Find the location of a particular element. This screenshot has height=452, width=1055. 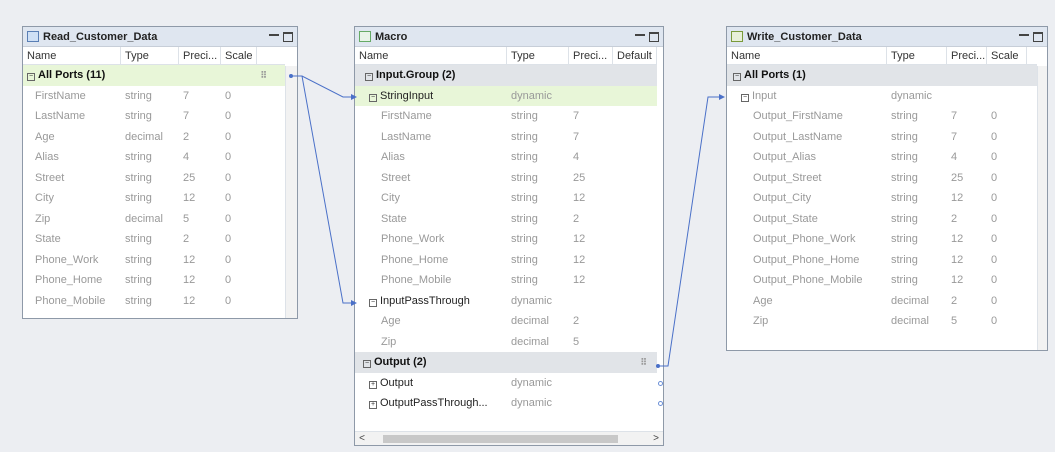

table-row: Alias string 4 0 is located at coordinates (158, 157).